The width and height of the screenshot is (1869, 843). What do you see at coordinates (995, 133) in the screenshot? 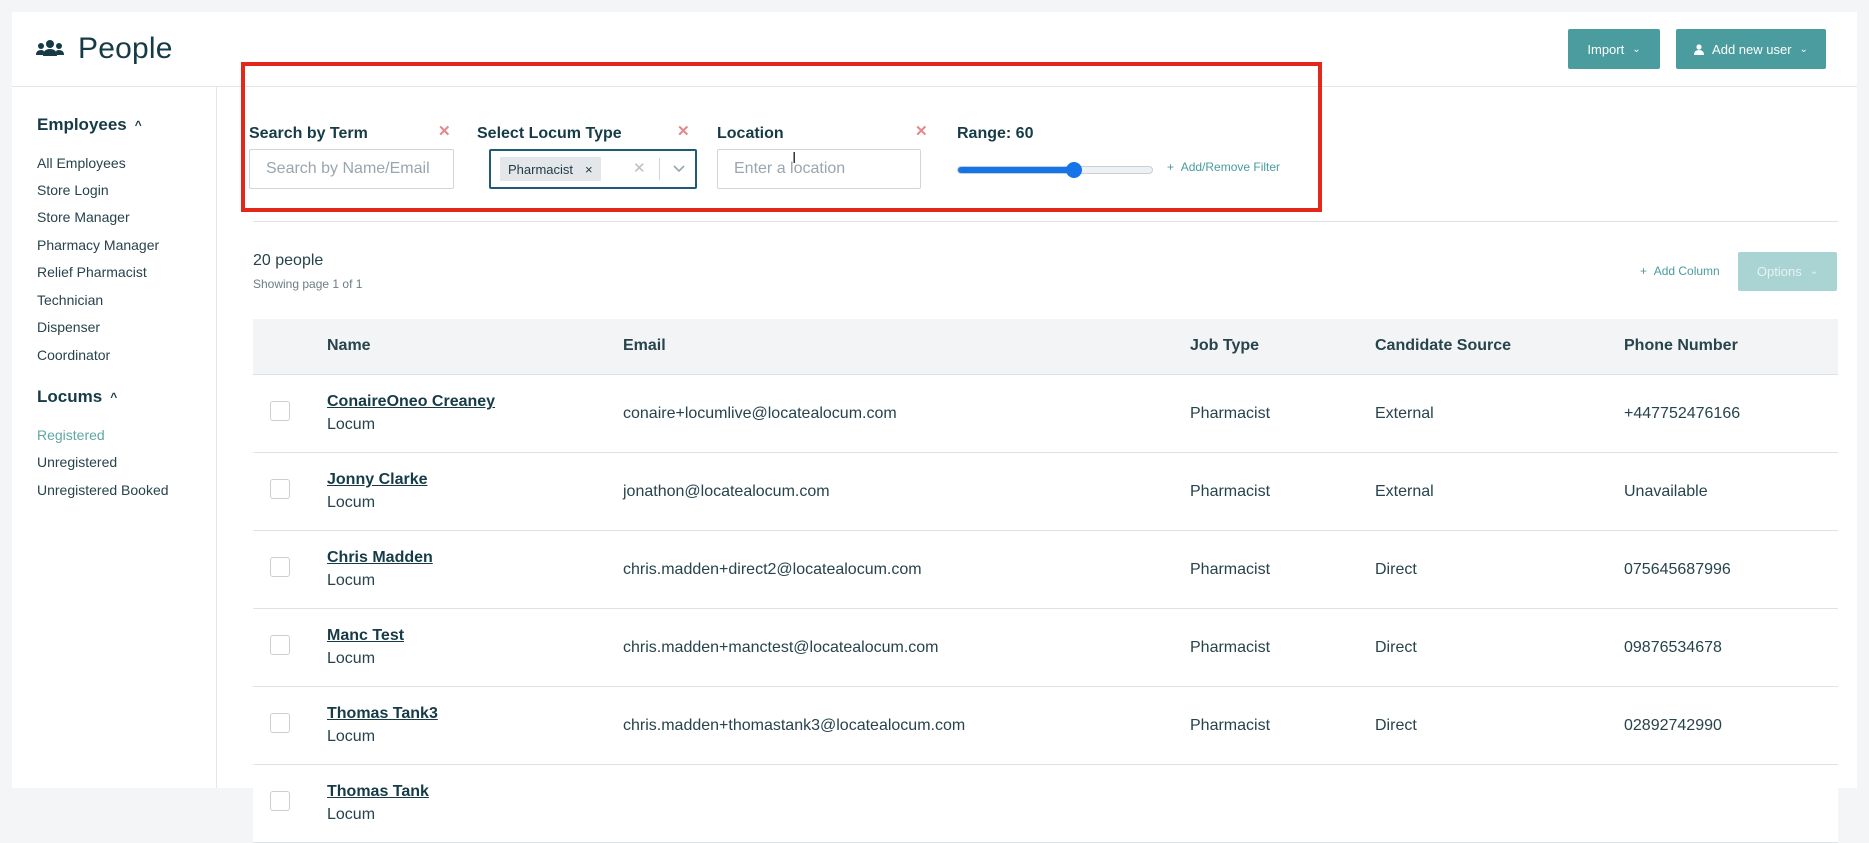
I see `range-label: Range: 60` at bounding box center [995, 133].